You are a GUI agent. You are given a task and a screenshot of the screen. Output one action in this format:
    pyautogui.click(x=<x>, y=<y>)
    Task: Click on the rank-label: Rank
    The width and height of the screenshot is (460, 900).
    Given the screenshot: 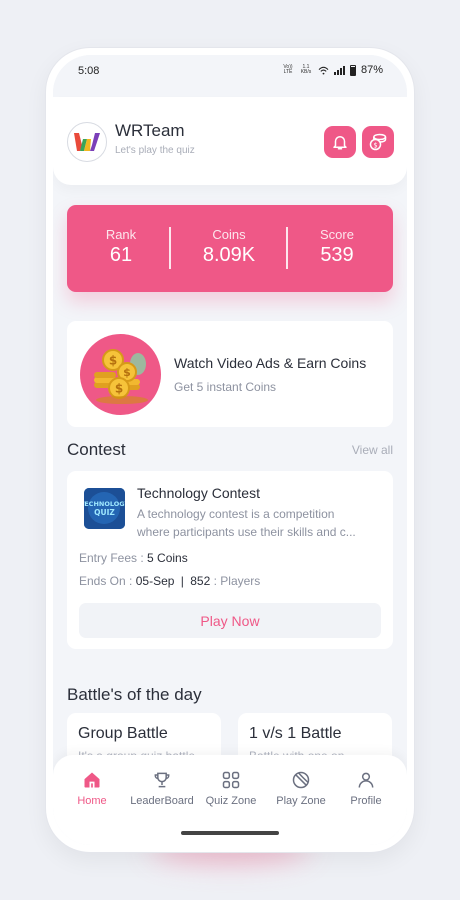 What is the action you would take?
    pyautogui.click(x=121, y=234)
    